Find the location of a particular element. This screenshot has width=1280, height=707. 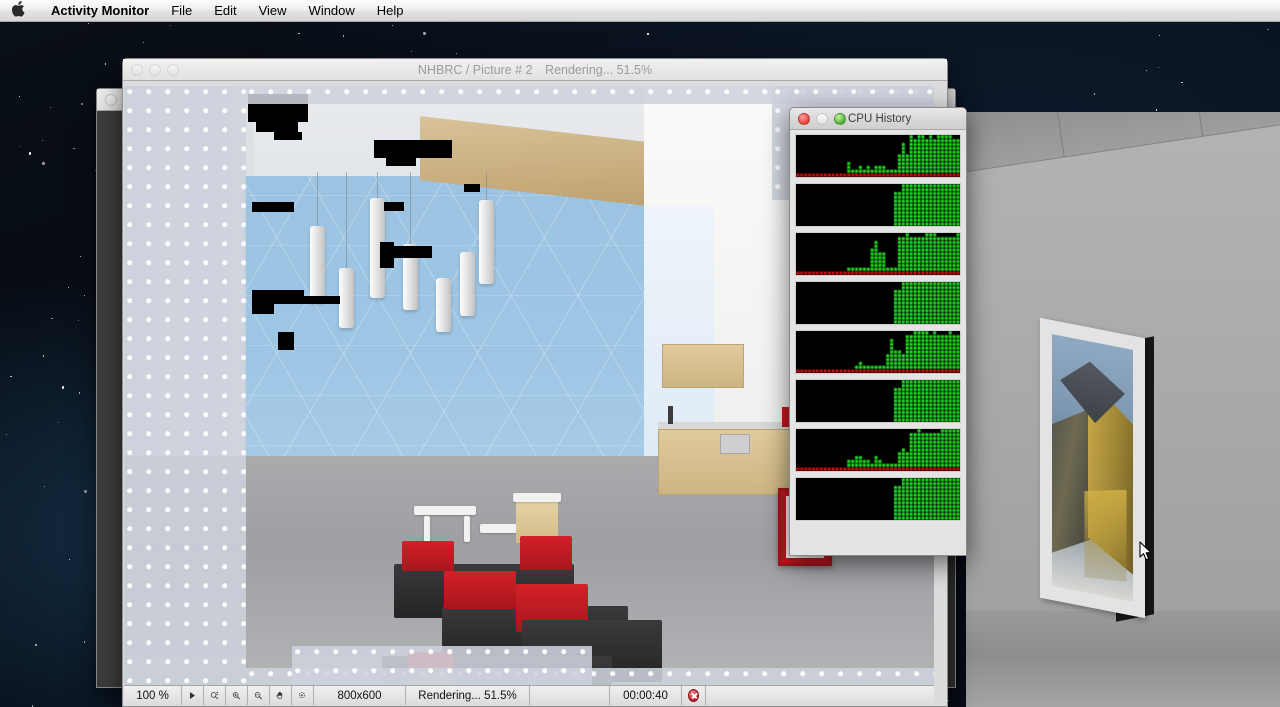

wall-band is located at coordinates (1123, 144).